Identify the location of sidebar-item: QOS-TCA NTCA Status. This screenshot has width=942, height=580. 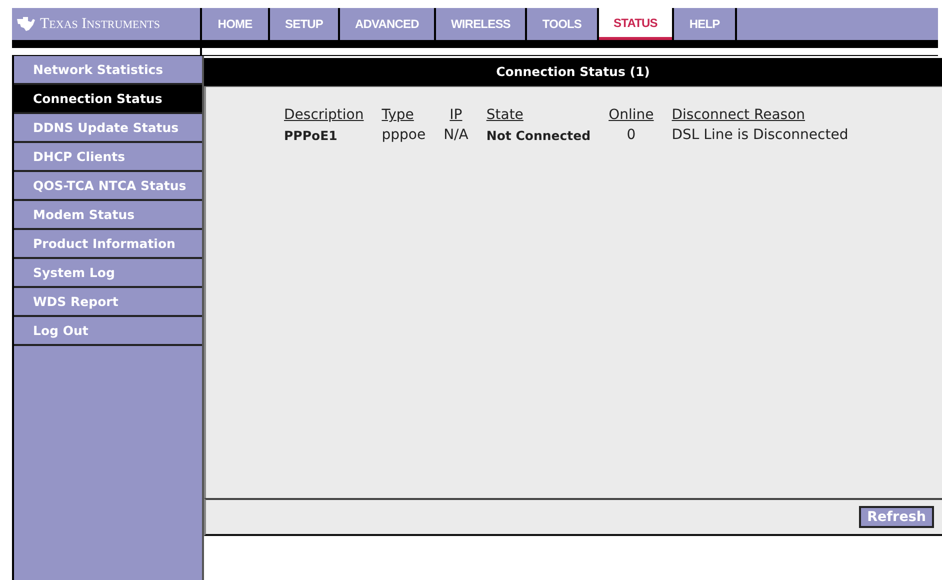
(108, 186).